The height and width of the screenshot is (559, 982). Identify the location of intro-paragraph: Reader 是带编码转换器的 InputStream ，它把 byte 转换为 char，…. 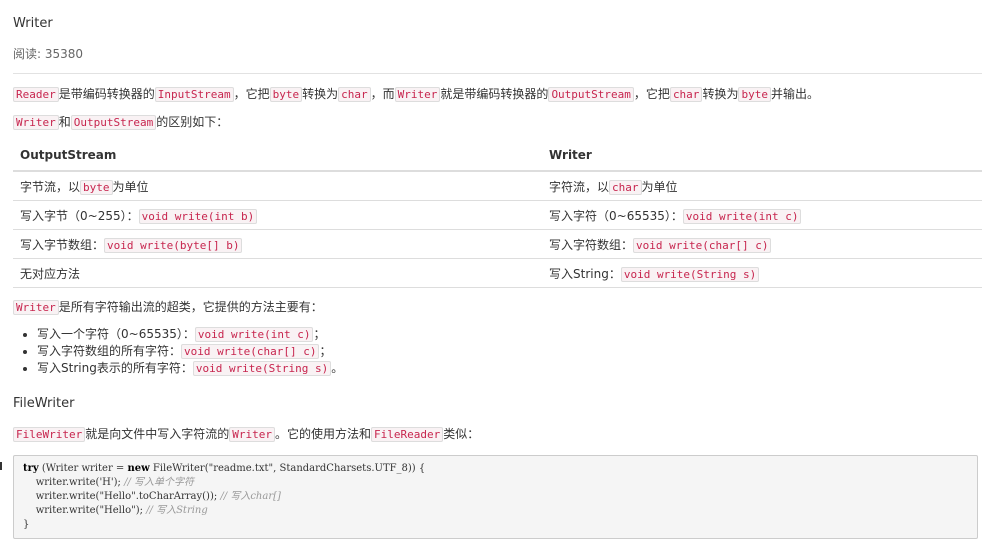
(416, 94).